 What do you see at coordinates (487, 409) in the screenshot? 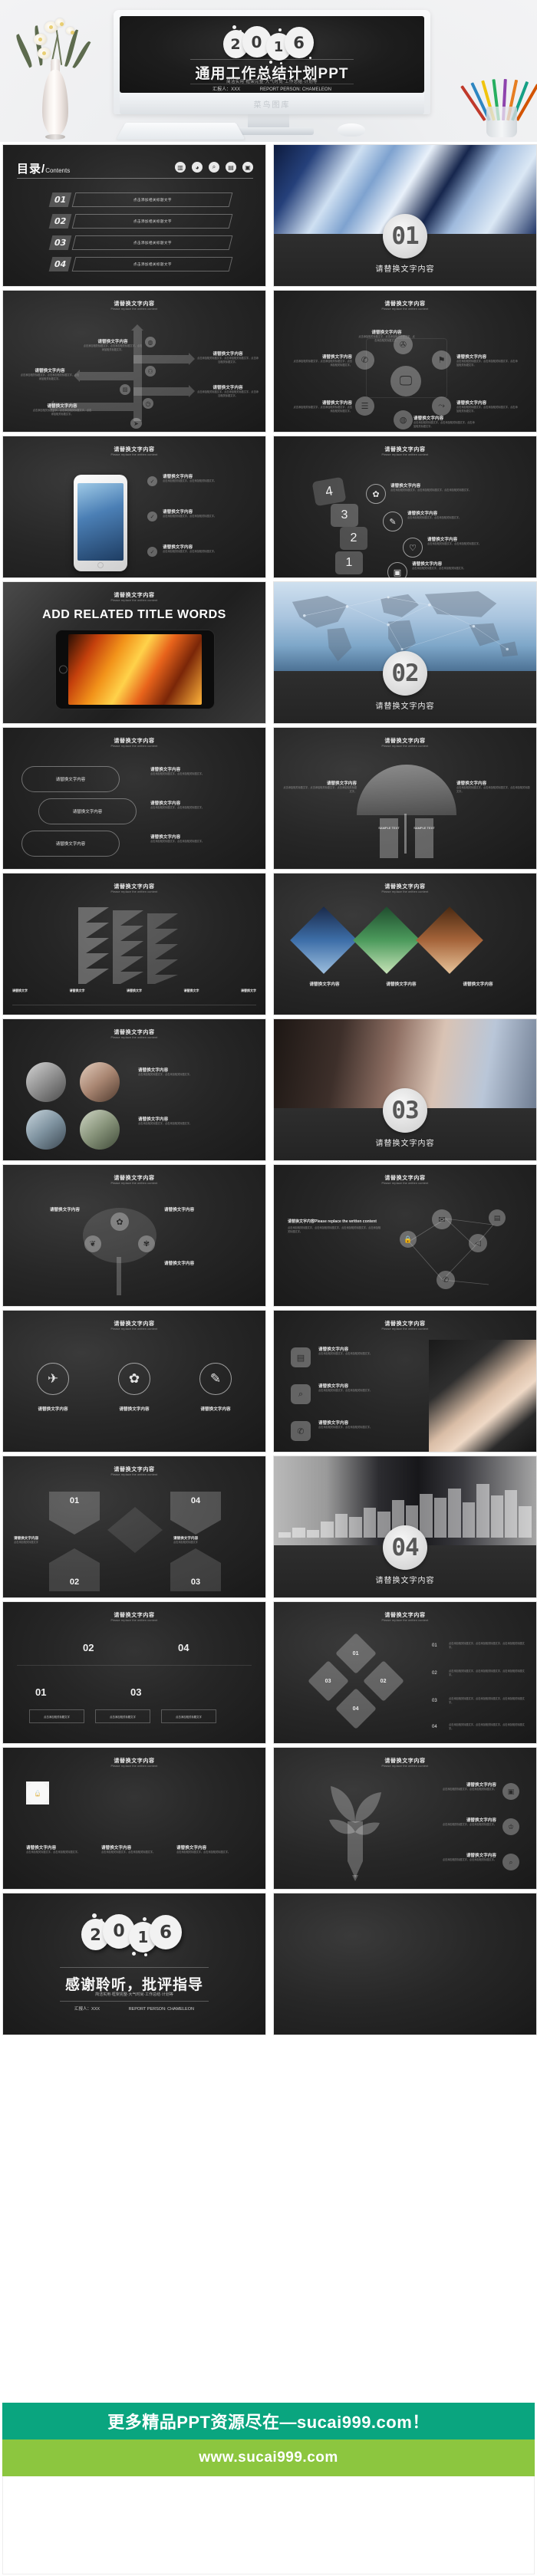
I see `hex-body-3: 点击添加相关标题文字，点击添加相关标题文字，点击添加相关标题文字。` at bounding box center [487, 409].